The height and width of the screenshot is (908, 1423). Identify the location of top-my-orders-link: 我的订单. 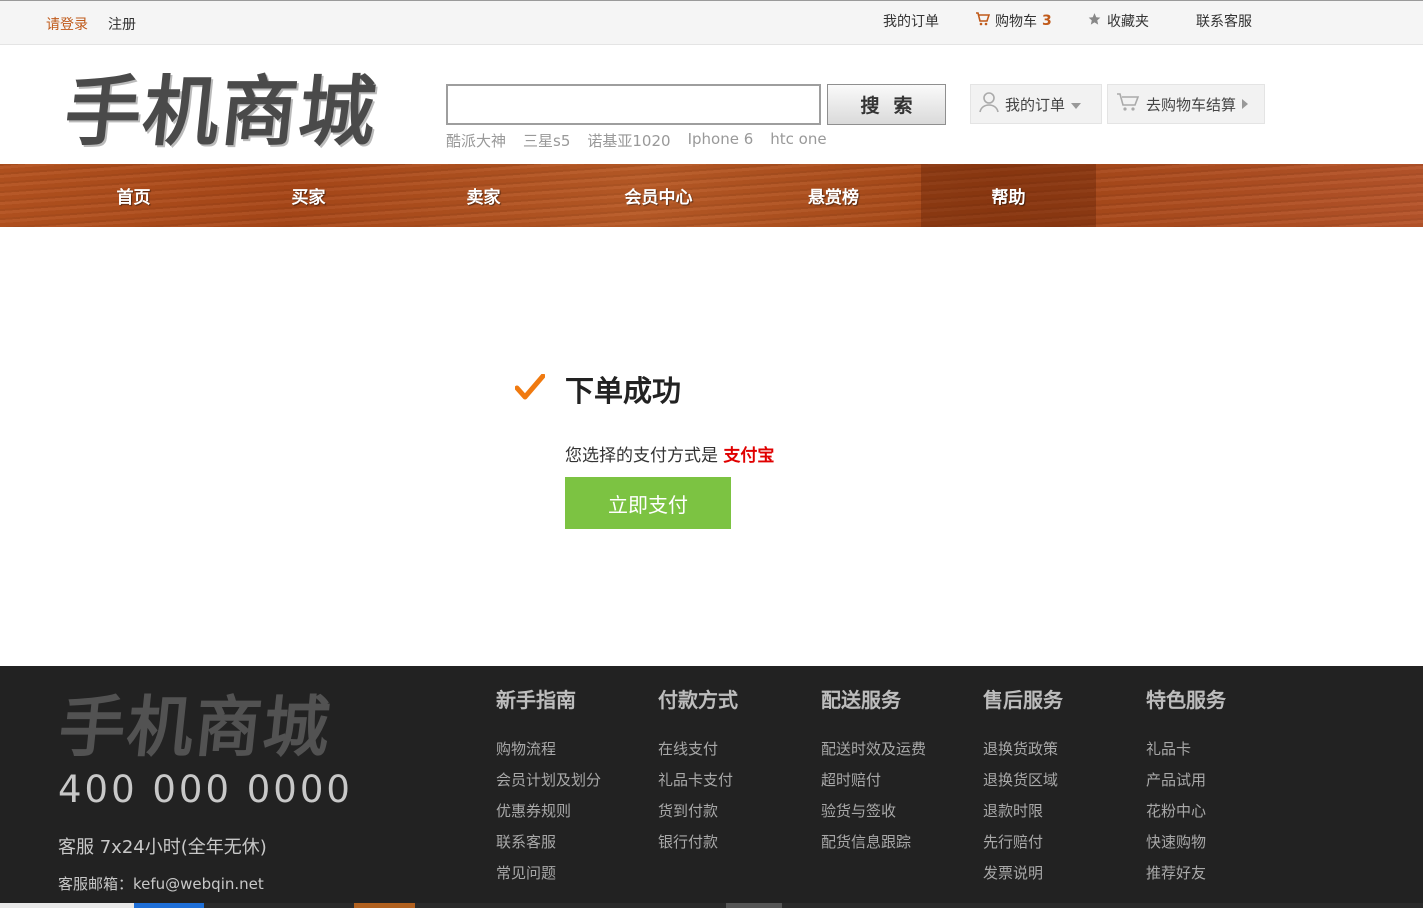
(911, 21).